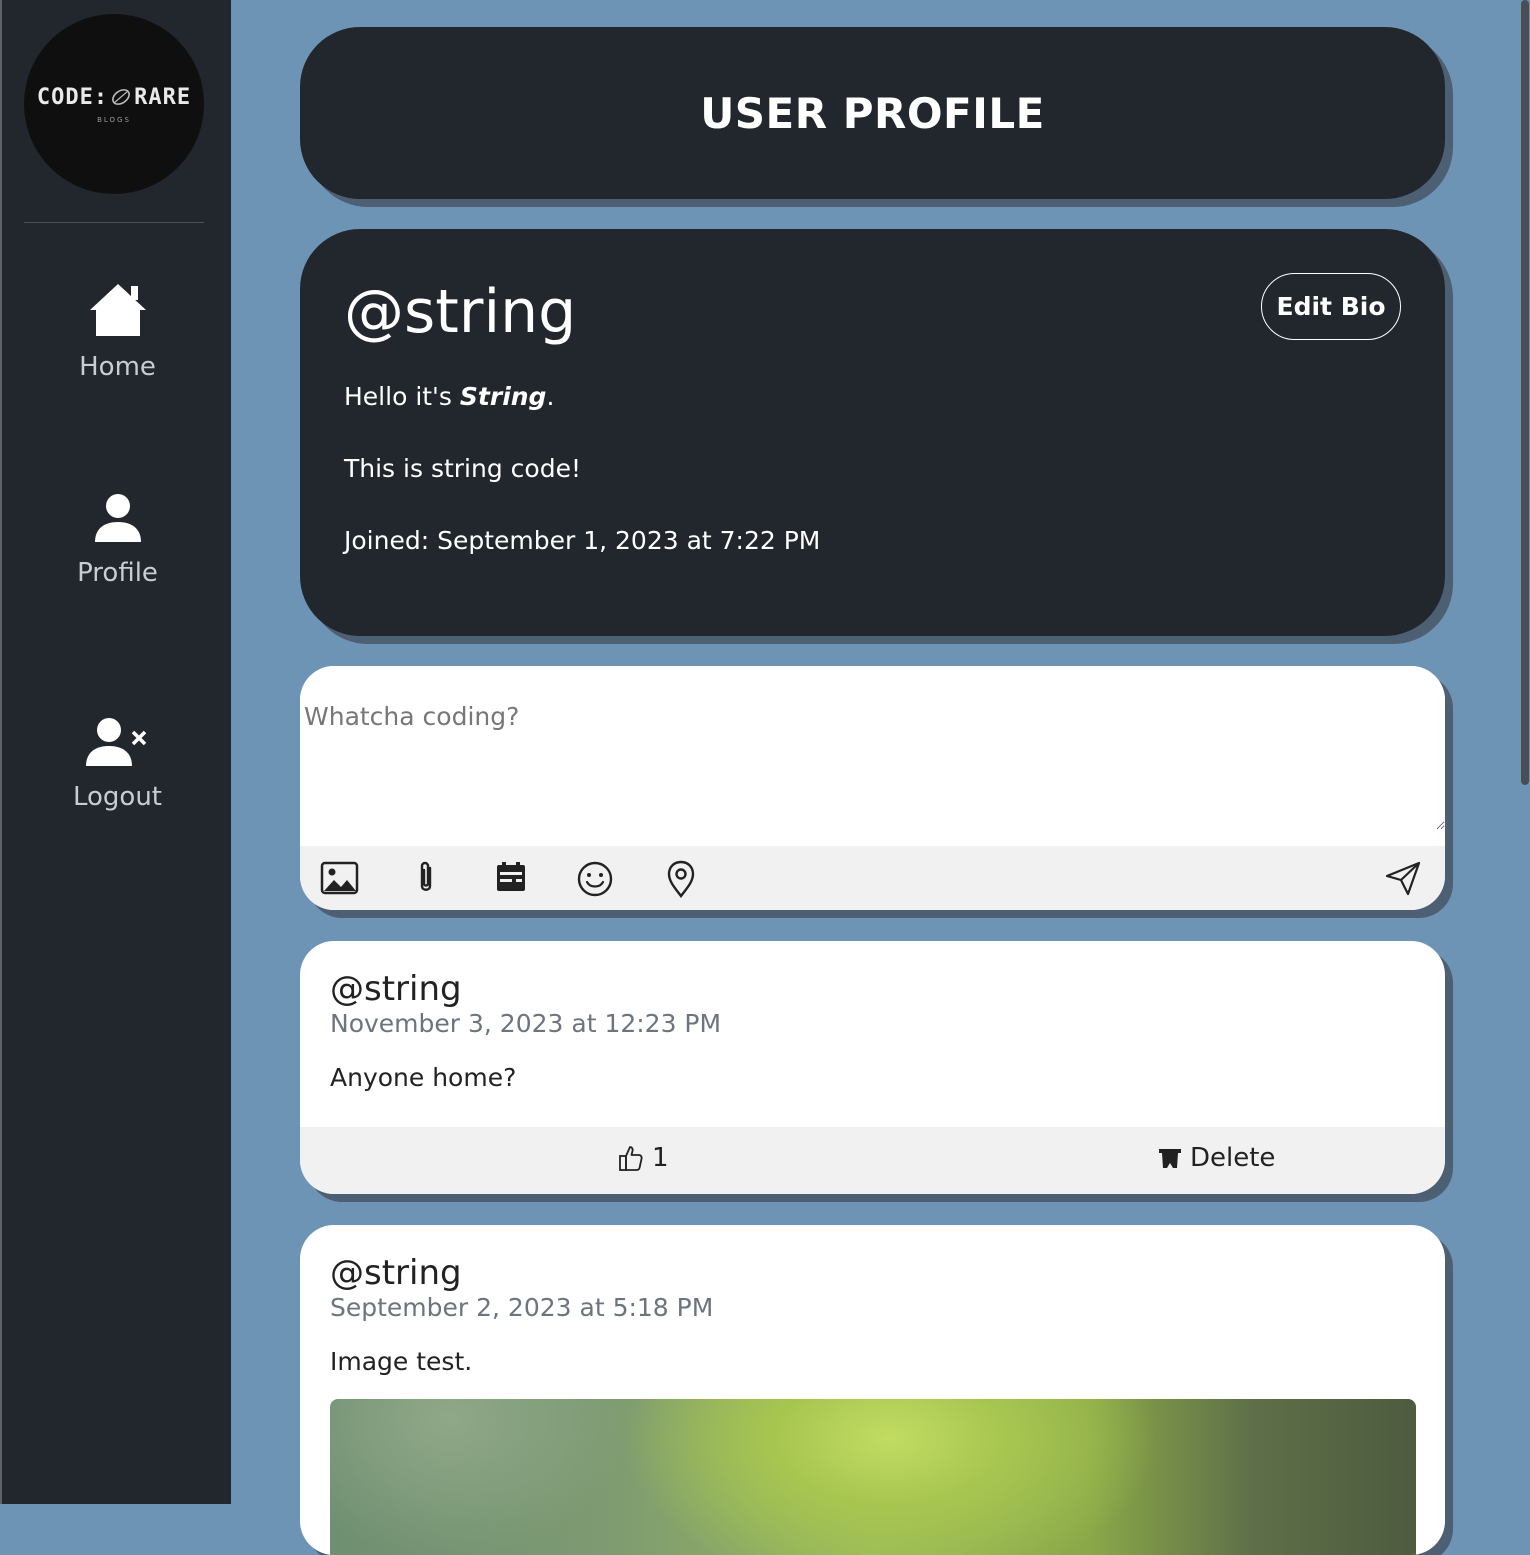 This screenshot has height=1555, width=1530. Describe the element at coordinates (643, 1158) in the screenshot. I see `like-button: 1` at that location.